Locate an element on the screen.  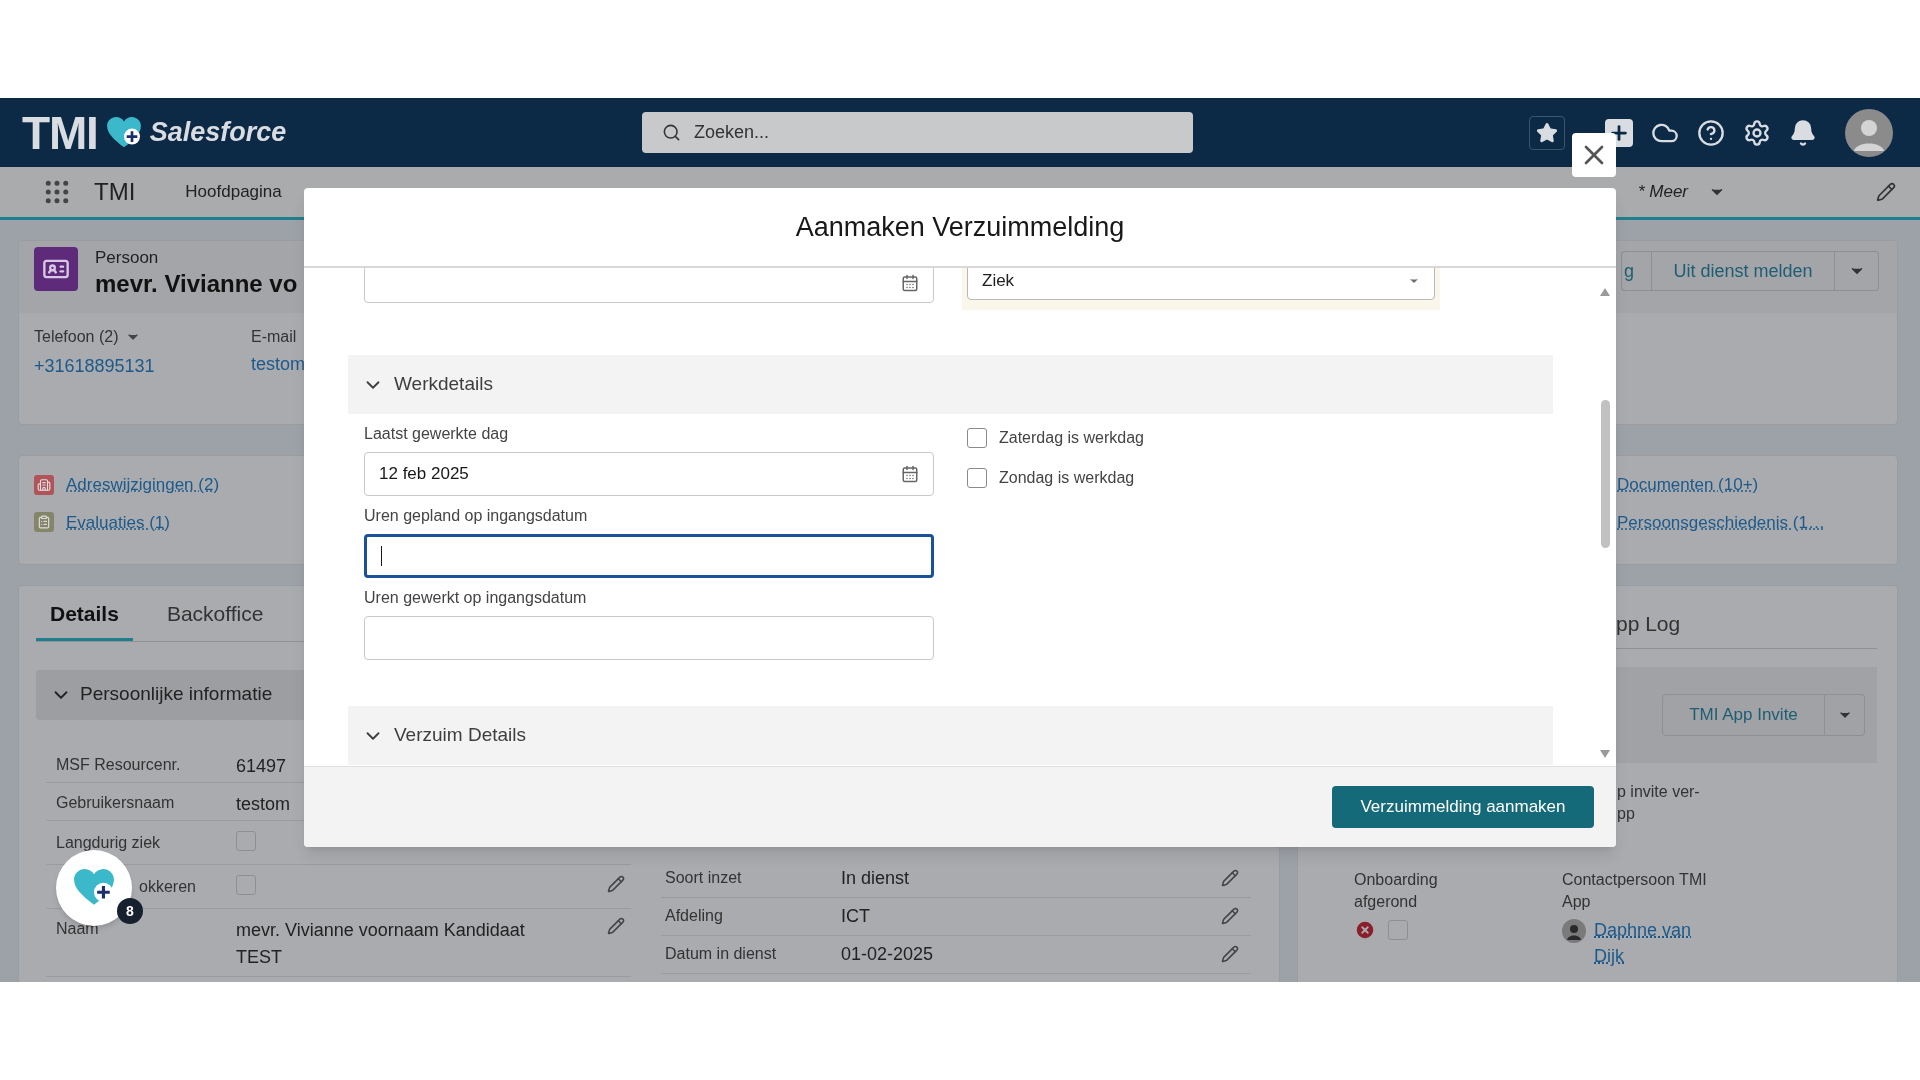
field-value: ICT is located at coordinates (856, 916).